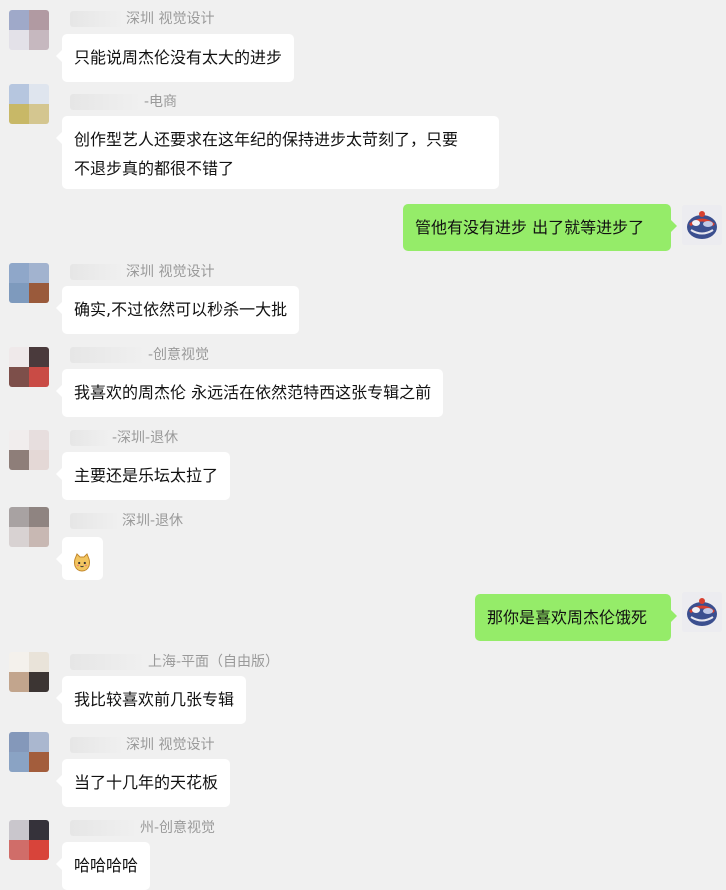  I want to click on sender-name: 州-创意视觉, so click(142, 828).